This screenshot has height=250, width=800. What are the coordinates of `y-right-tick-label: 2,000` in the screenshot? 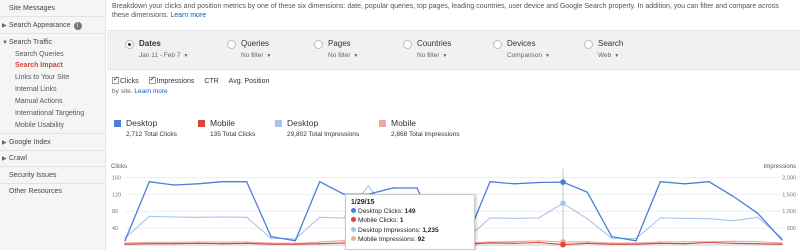 It's located at (789, 178).